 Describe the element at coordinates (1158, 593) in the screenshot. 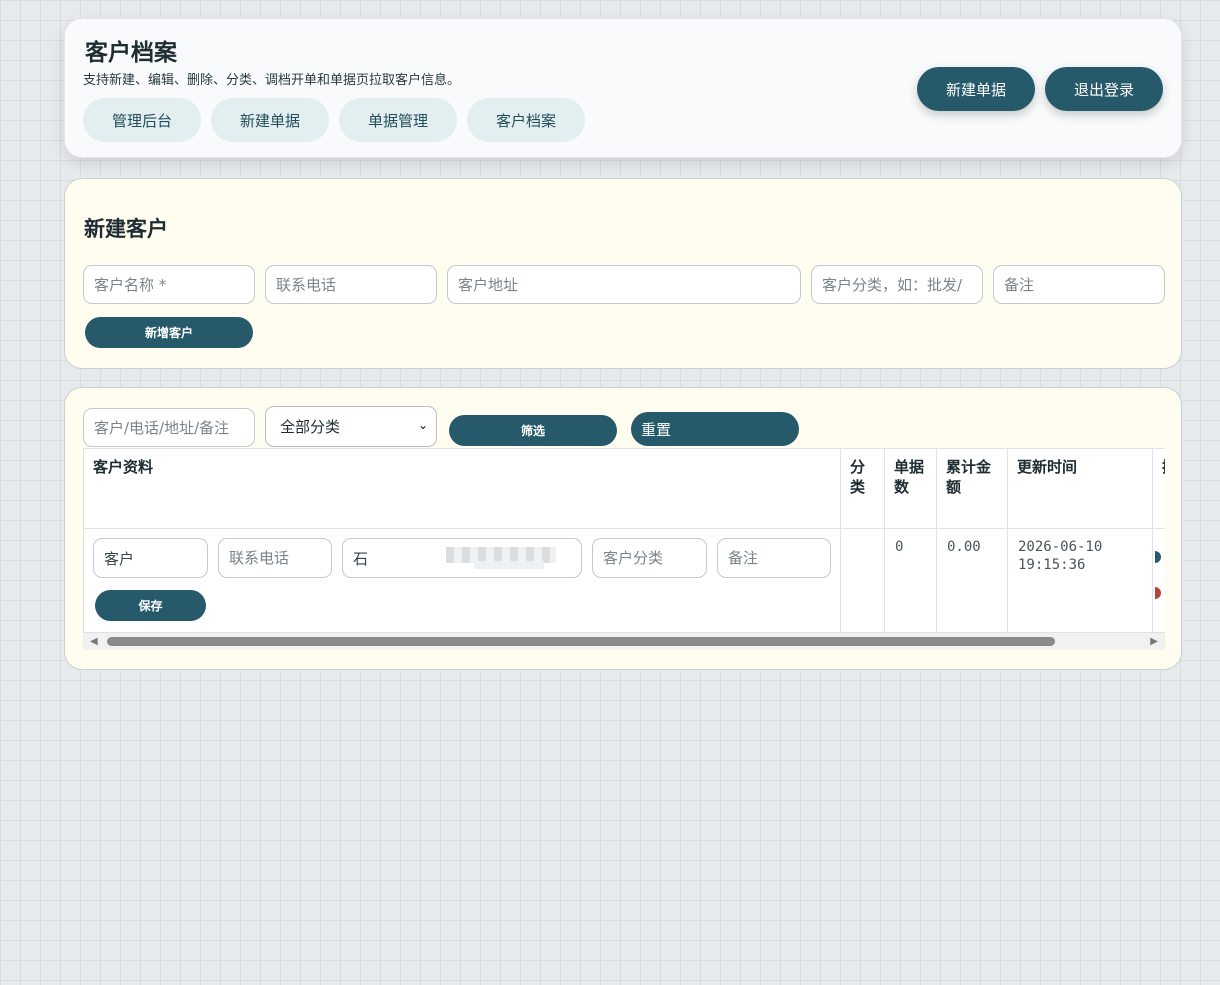

I see `delete-action-button` at that location.